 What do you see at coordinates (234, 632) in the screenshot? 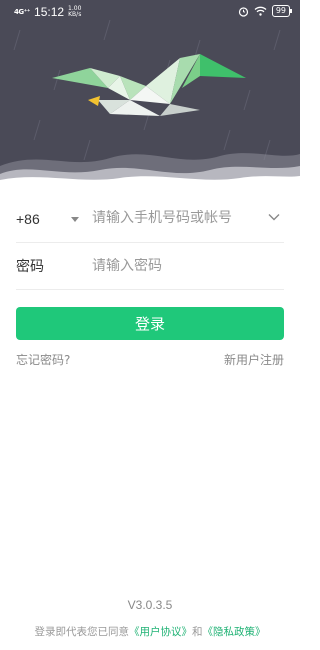
I see `privacy-policy-link: 《隐私政策》` at bounding box center [234, 632].